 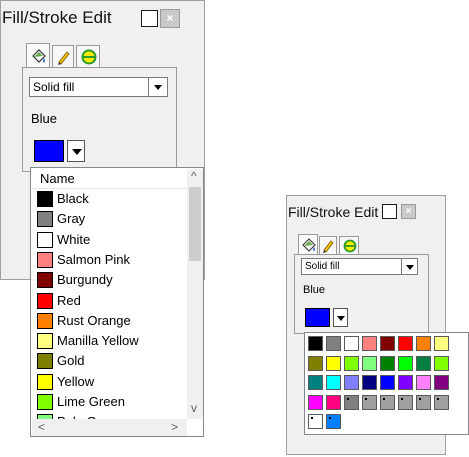 What do you see at coordinates (93, 259) in the screenshot?
I see `color-name: Salmon Pink` at bounding box center [93, 259].